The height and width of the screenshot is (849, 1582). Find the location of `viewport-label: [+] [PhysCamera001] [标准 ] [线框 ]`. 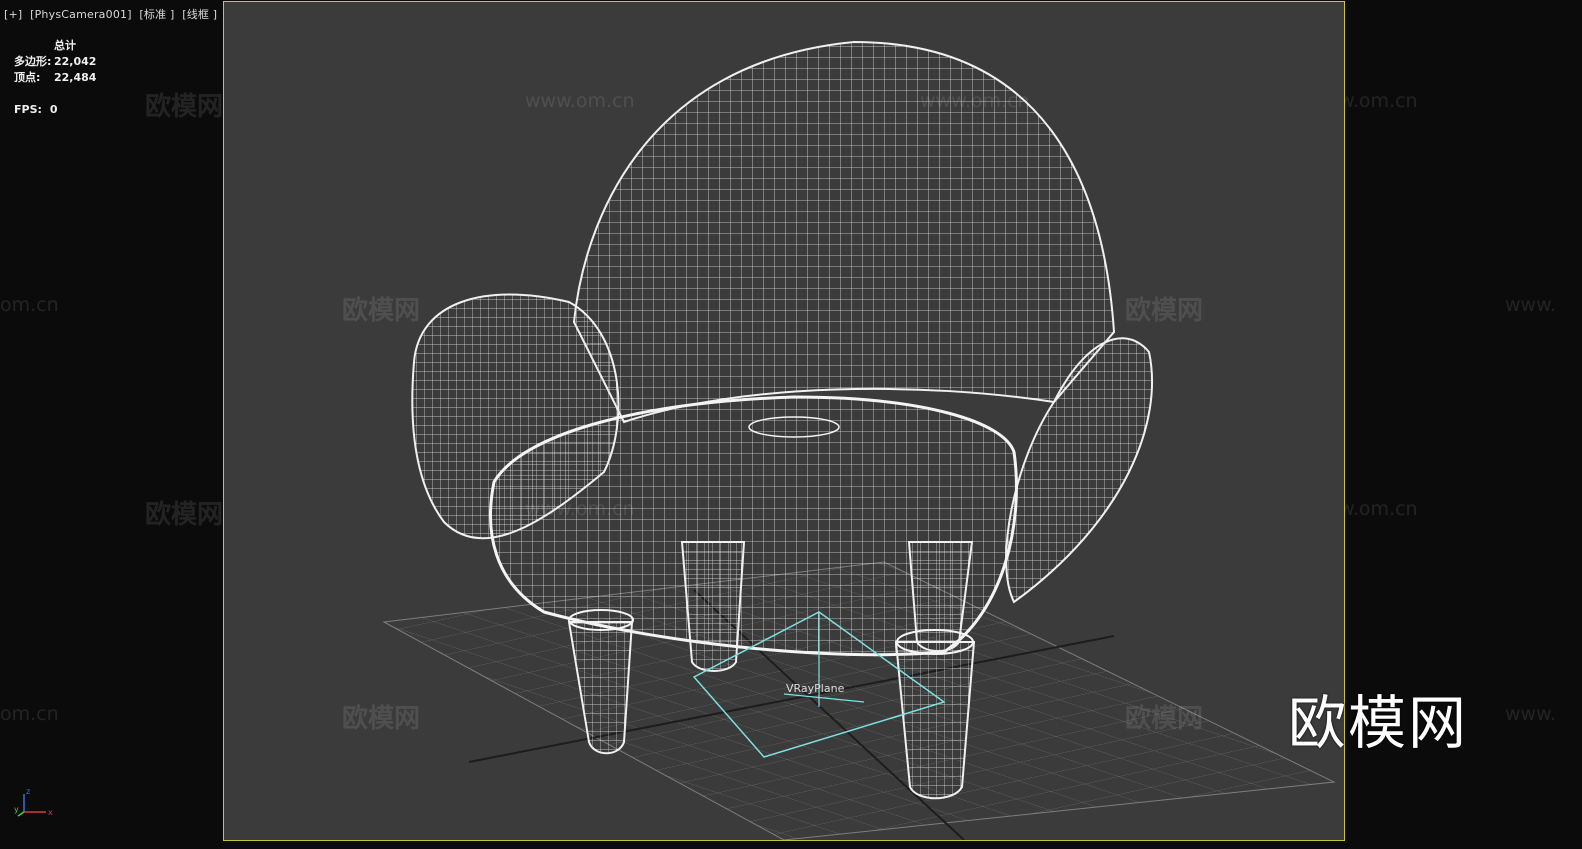

viewport-label: [+] [PhysCamera001] [标准 ] [线框 ] is located at coordinates (112, 14).